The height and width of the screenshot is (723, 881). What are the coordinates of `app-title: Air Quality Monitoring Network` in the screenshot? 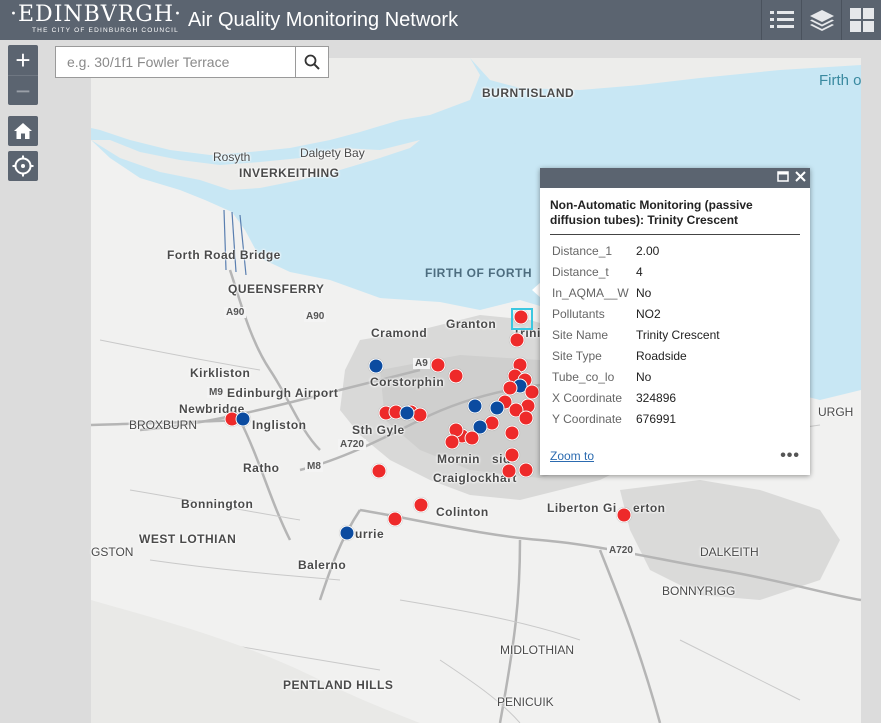 It's located at (323, 19).